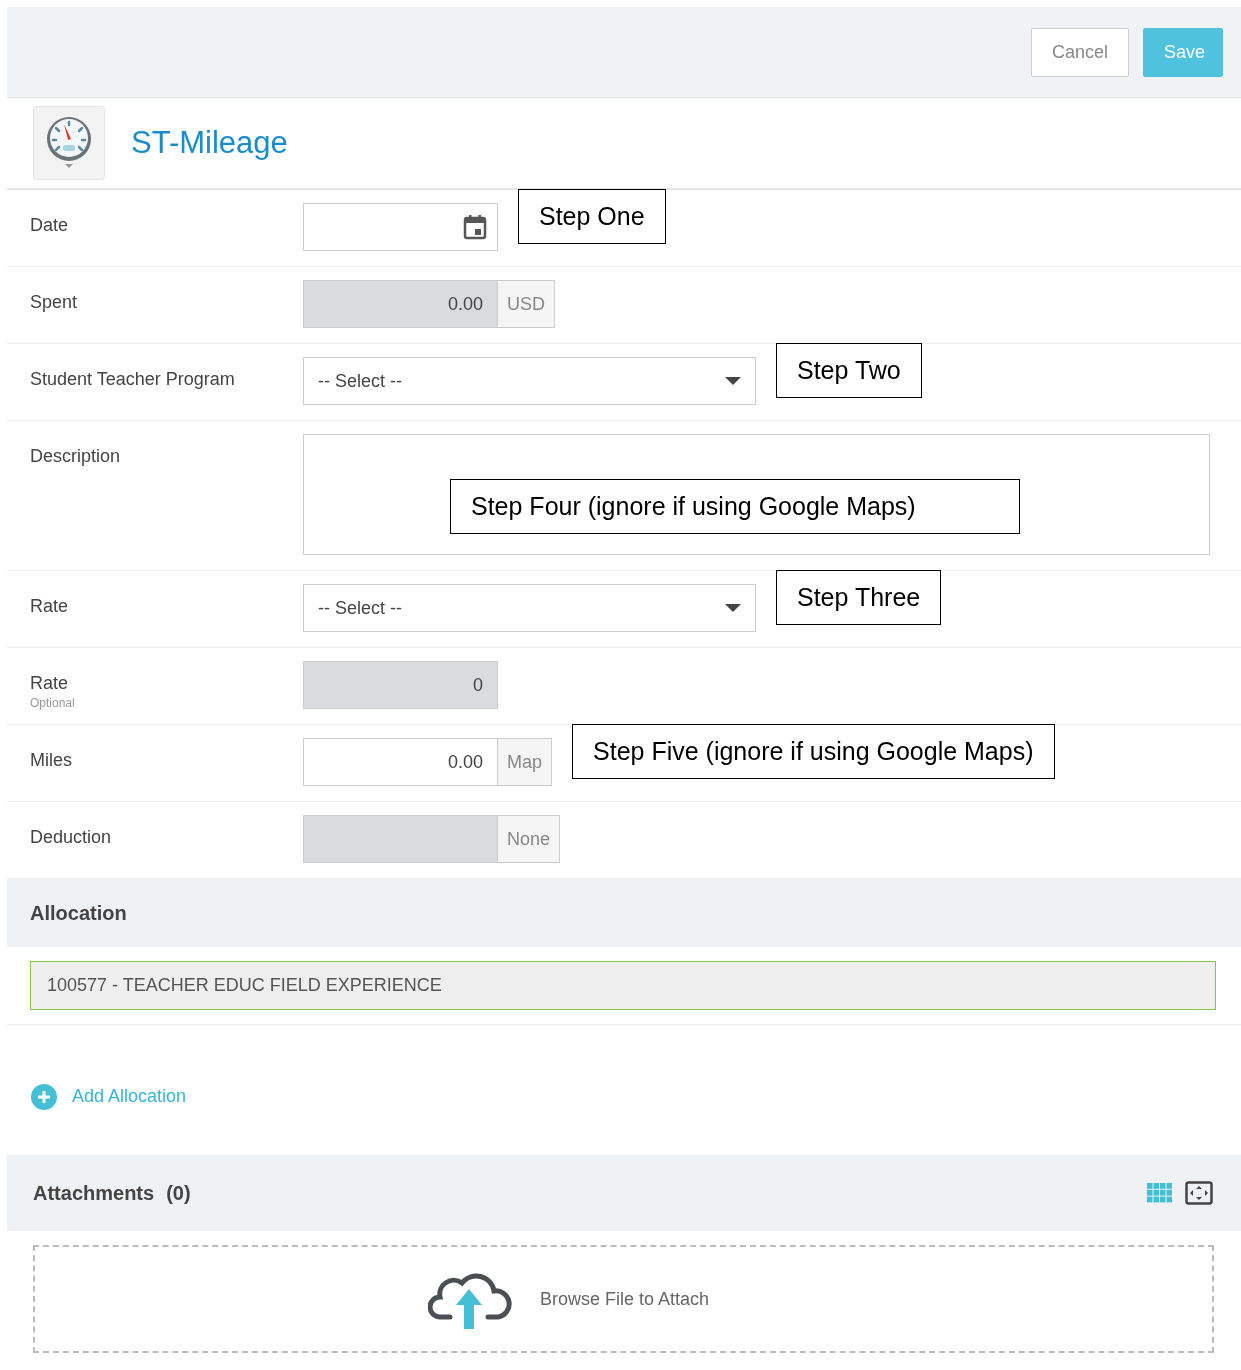 This screenshot has width=1241, height=1370. What do you see at coordinates (1199, 1193) in the screenshot?
I see `expand-icon` at bounding box center [1199, 1193].